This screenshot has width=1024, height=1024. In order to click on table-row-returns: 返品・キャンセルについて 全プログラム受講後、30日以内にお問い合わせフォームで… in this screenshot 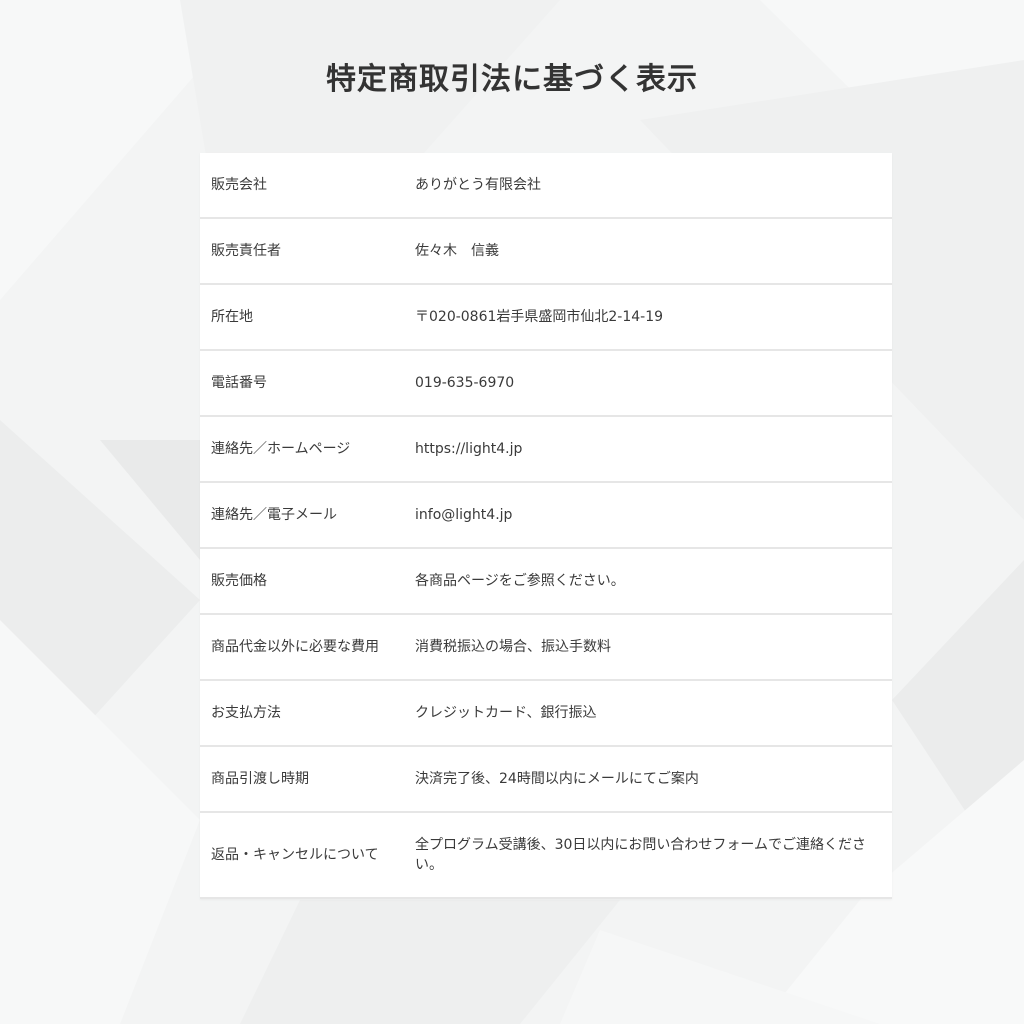, I will do `click(546, 855)`.